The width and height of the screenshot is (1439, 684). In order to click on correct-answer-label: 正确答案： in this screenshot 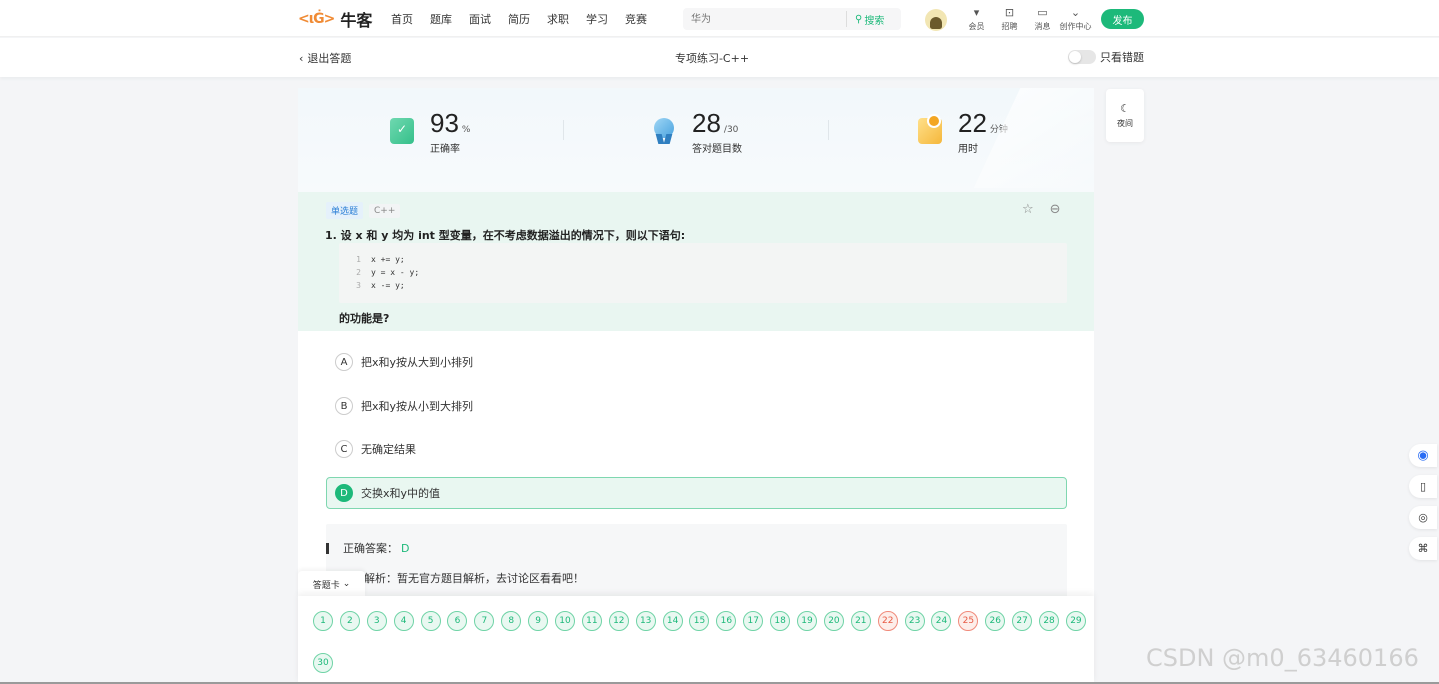, I will do `click(370, 548)`.